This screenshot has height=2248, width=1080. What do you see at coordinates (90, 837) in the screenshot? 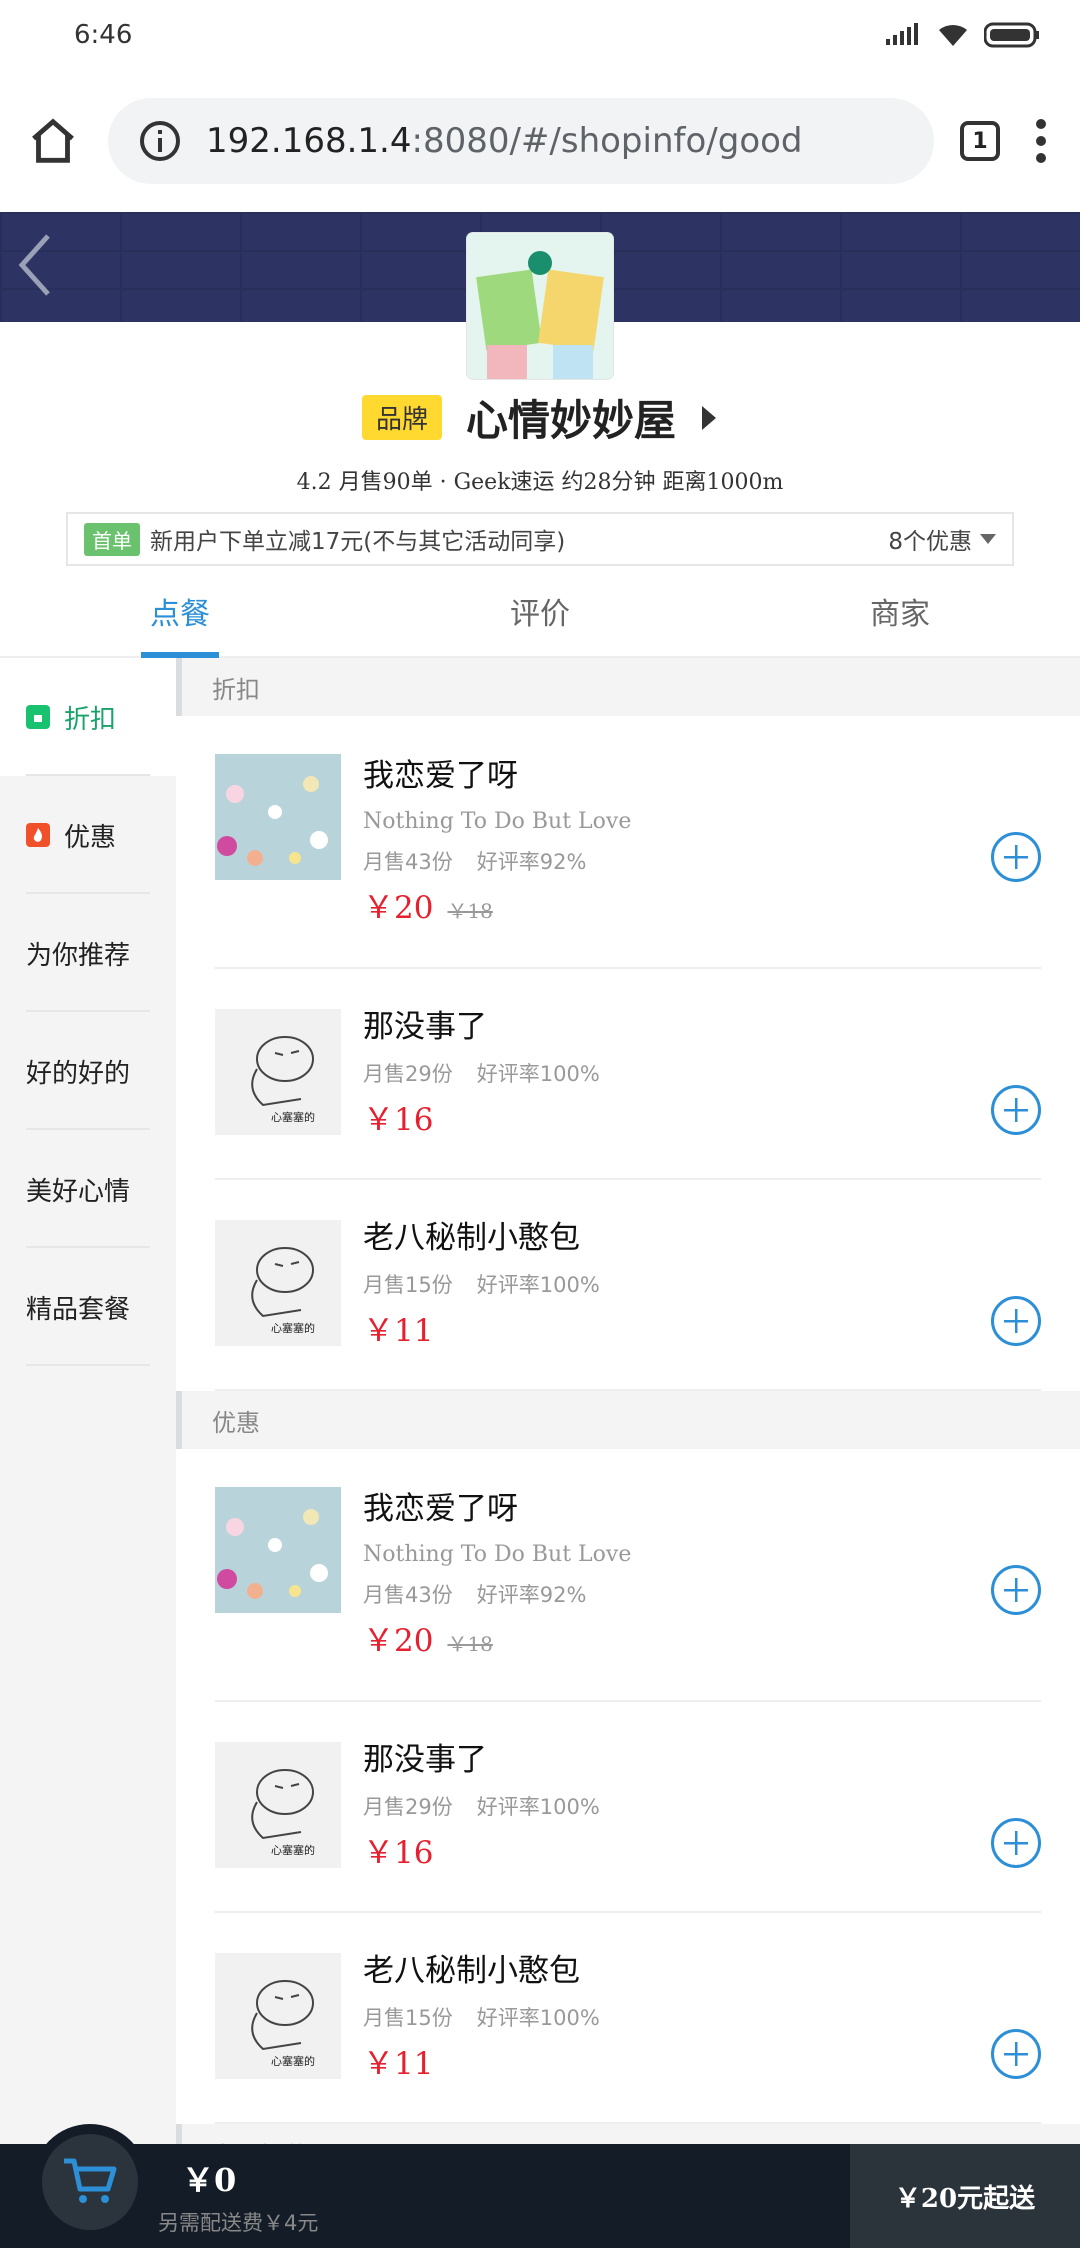
I see `sidebar-item-label: 优惠` at bounding box center [90, 837].